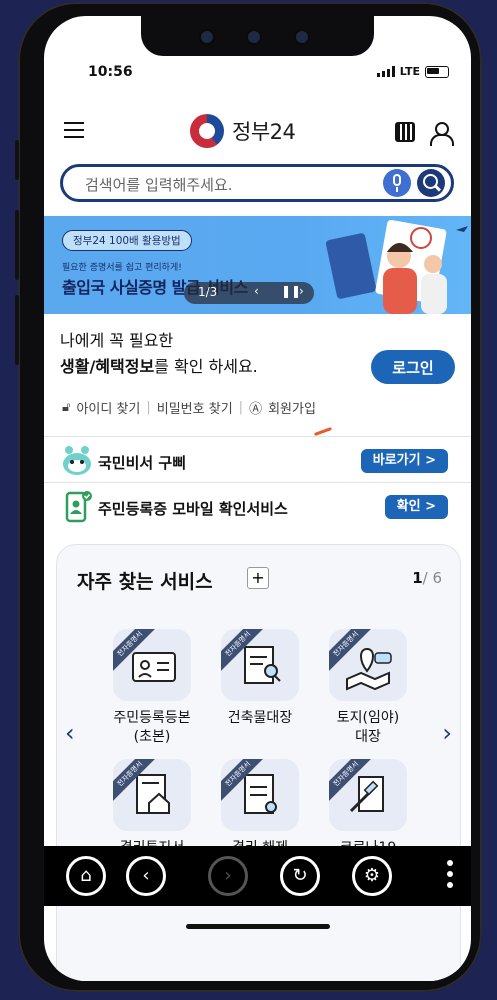 Image resolution: width=497 pixels, height=1000 pixels. What do you see at coordinates (152, 665) in the screenshot?
I see `id-card-icon: 전자증명서` at bounding box center [152, 665].